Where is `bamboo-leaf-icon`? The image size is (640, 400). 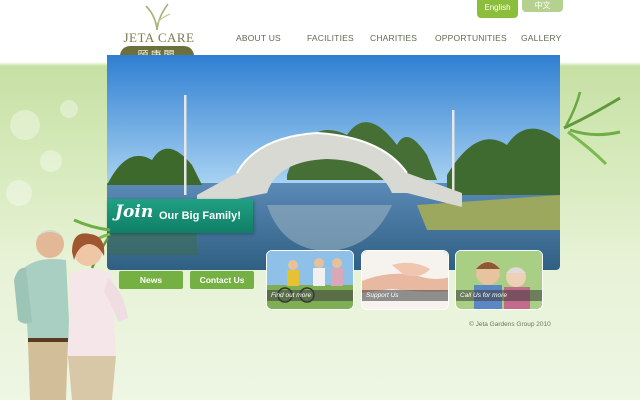
bamboo-leaf-icon is located at coordinates (158, 17).